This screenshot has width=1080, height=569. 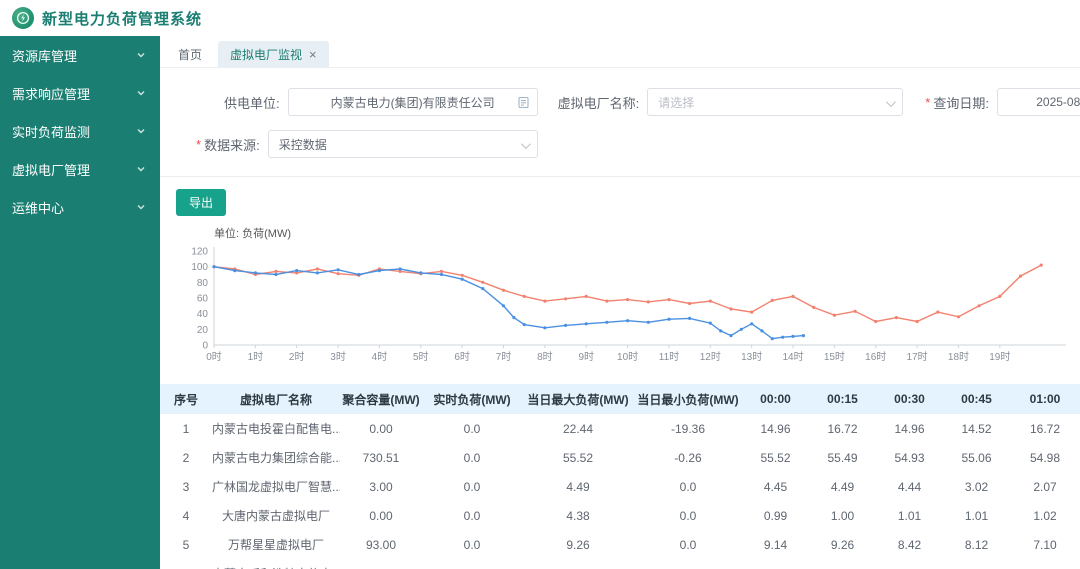 What do you see at coordinates (186, 544) in the screenshot?
I see `table-cell: 5` at bounding box center [186, 544].